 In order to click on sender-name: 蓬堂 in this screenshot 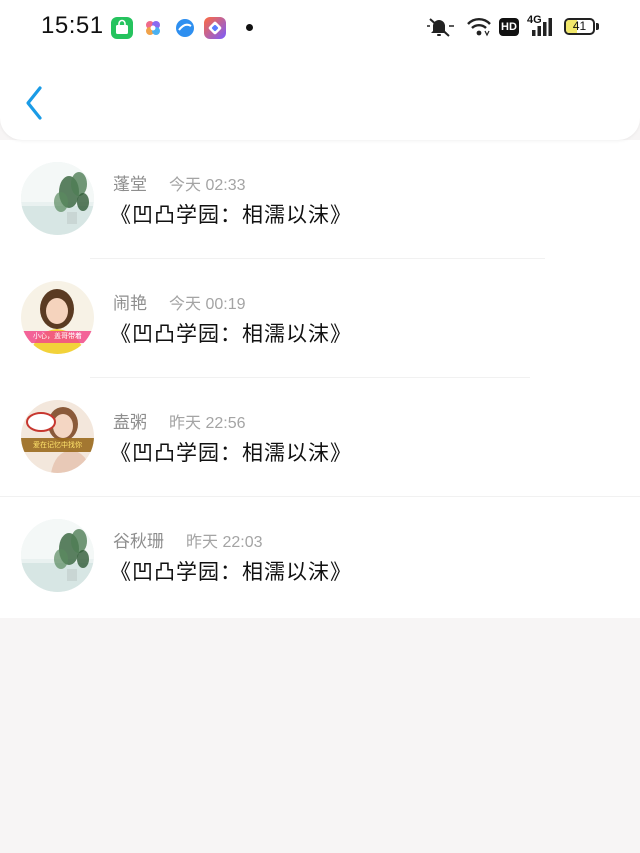, I will do `click(130, 185)`.